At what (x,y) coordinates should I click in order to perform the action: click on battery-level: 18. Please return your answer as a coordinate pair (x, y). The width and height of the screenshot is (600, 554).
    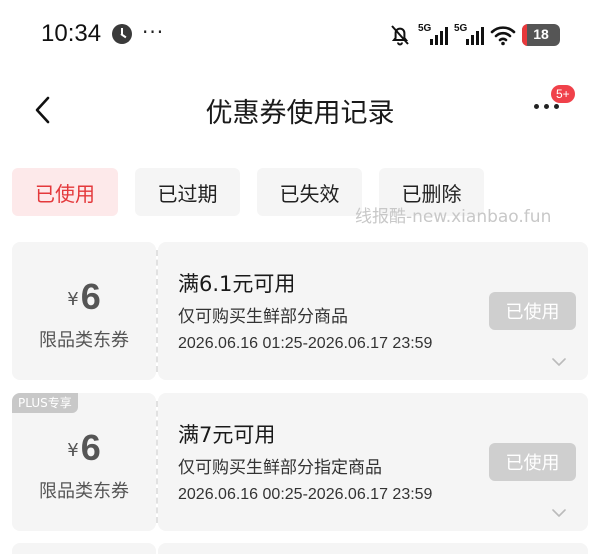
    Looking at the image, I should click on (541, 34).